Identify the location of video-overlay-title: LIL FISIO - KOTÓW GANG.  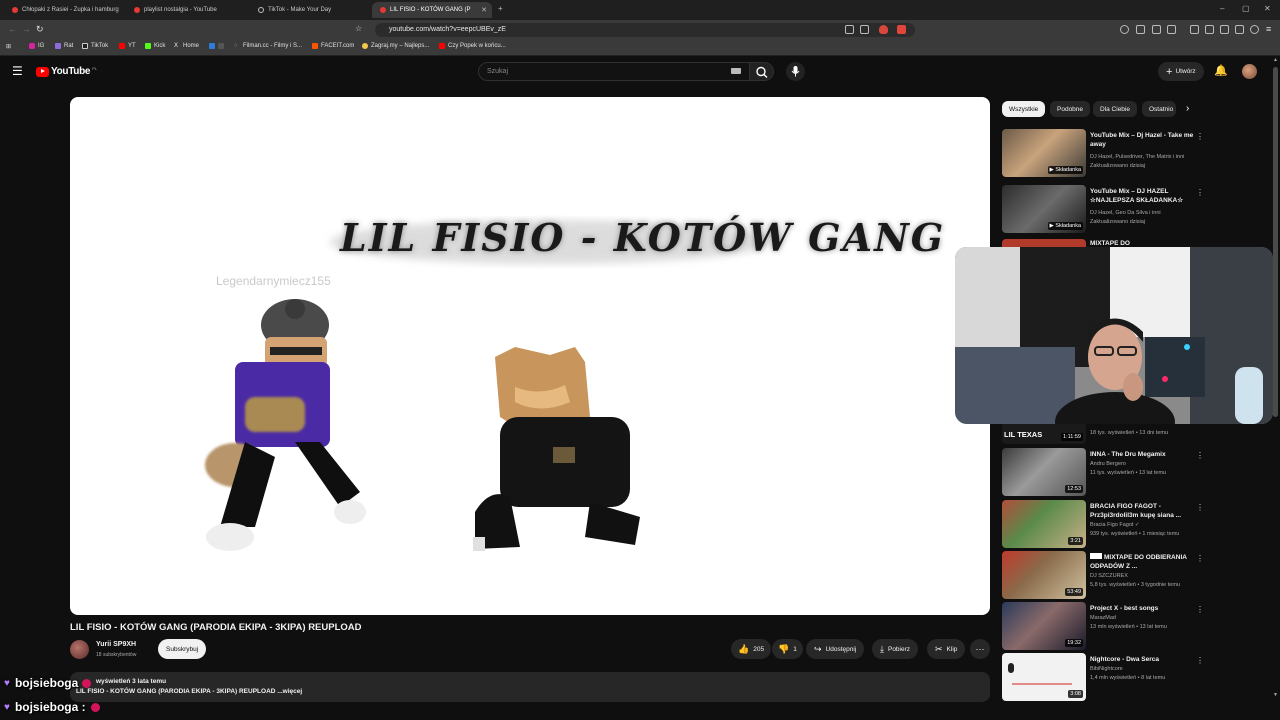
(643, 237).